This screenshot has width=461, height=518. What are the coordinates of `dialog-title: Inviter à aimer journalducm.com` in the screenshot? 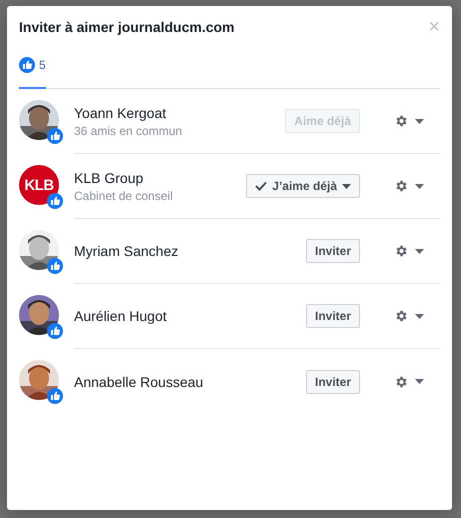 It's located at (127, 27).